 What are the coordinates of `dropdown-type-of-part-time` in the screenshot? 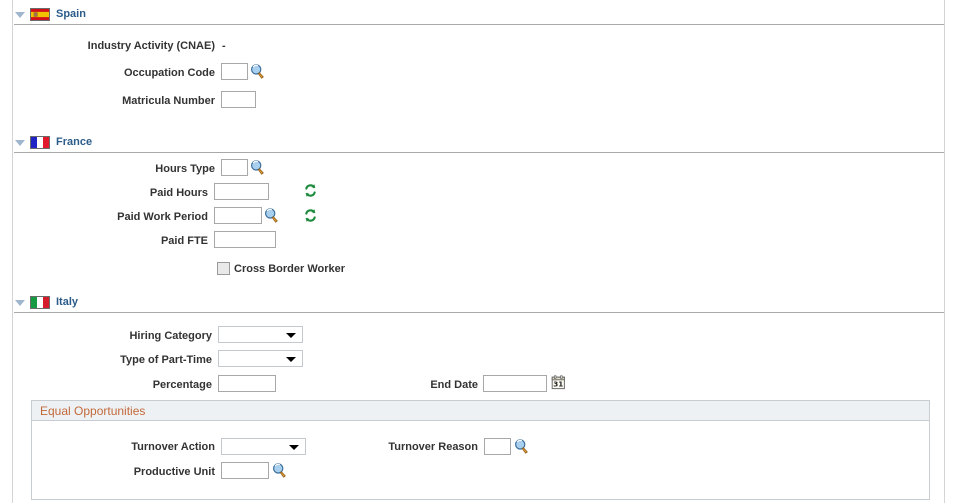 It's located at (260, 358).